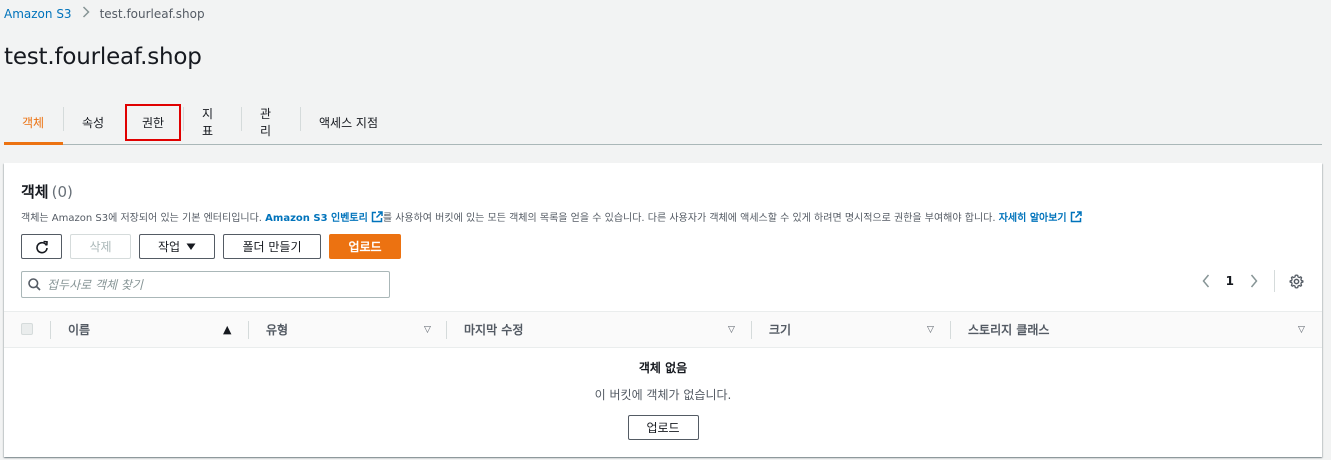 This screenshot has height=460, width=1331. Describe the element at coordinates (347, 329) in the screenshot. I see `column-header-type: 유형 ▽` at that location.